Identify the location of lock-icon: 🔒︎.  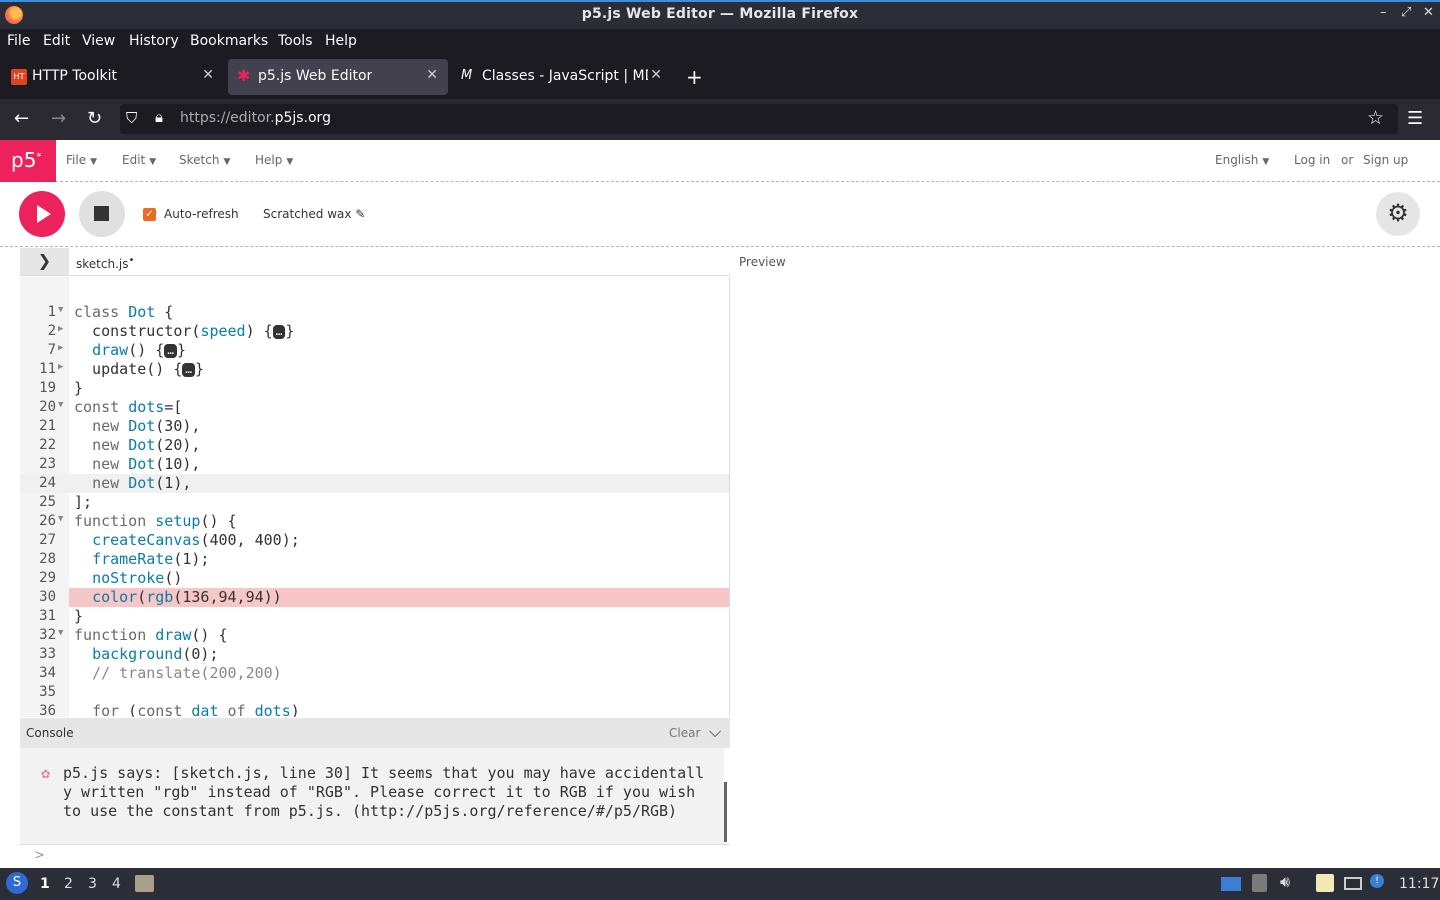
(159, 117).